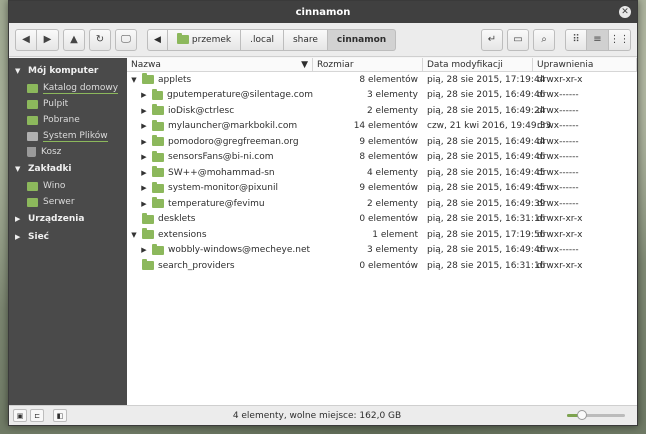 The width and height of the screenshot is (646, 434). I want to click on view-mode-group: ⠿ ≡ ⋮⋮, so click(598, 39).